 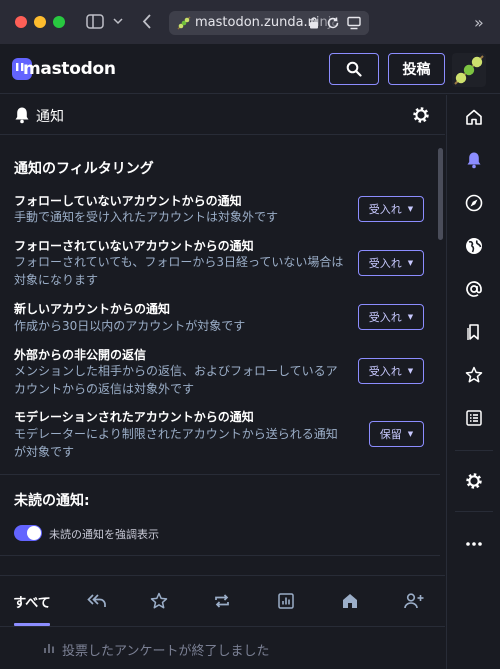 I want to click on nav-home, so click(x=473, y=117).